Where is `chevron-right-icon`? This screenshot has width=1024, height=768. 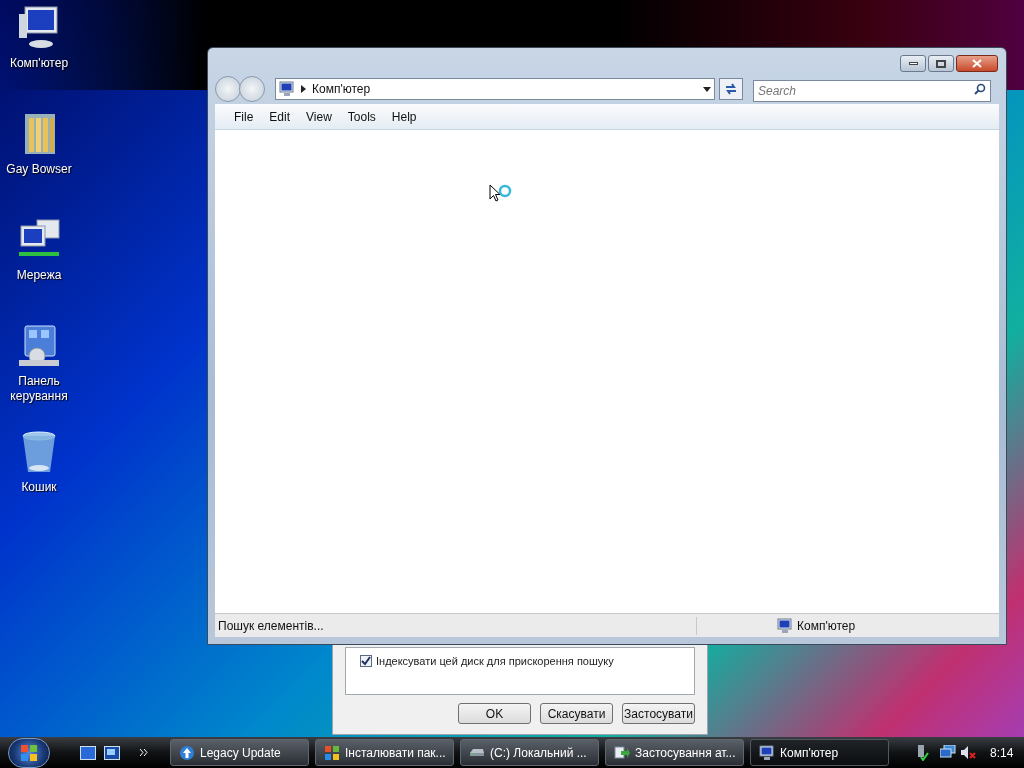 chevron-right-icon is located at coordinates (303, 89).